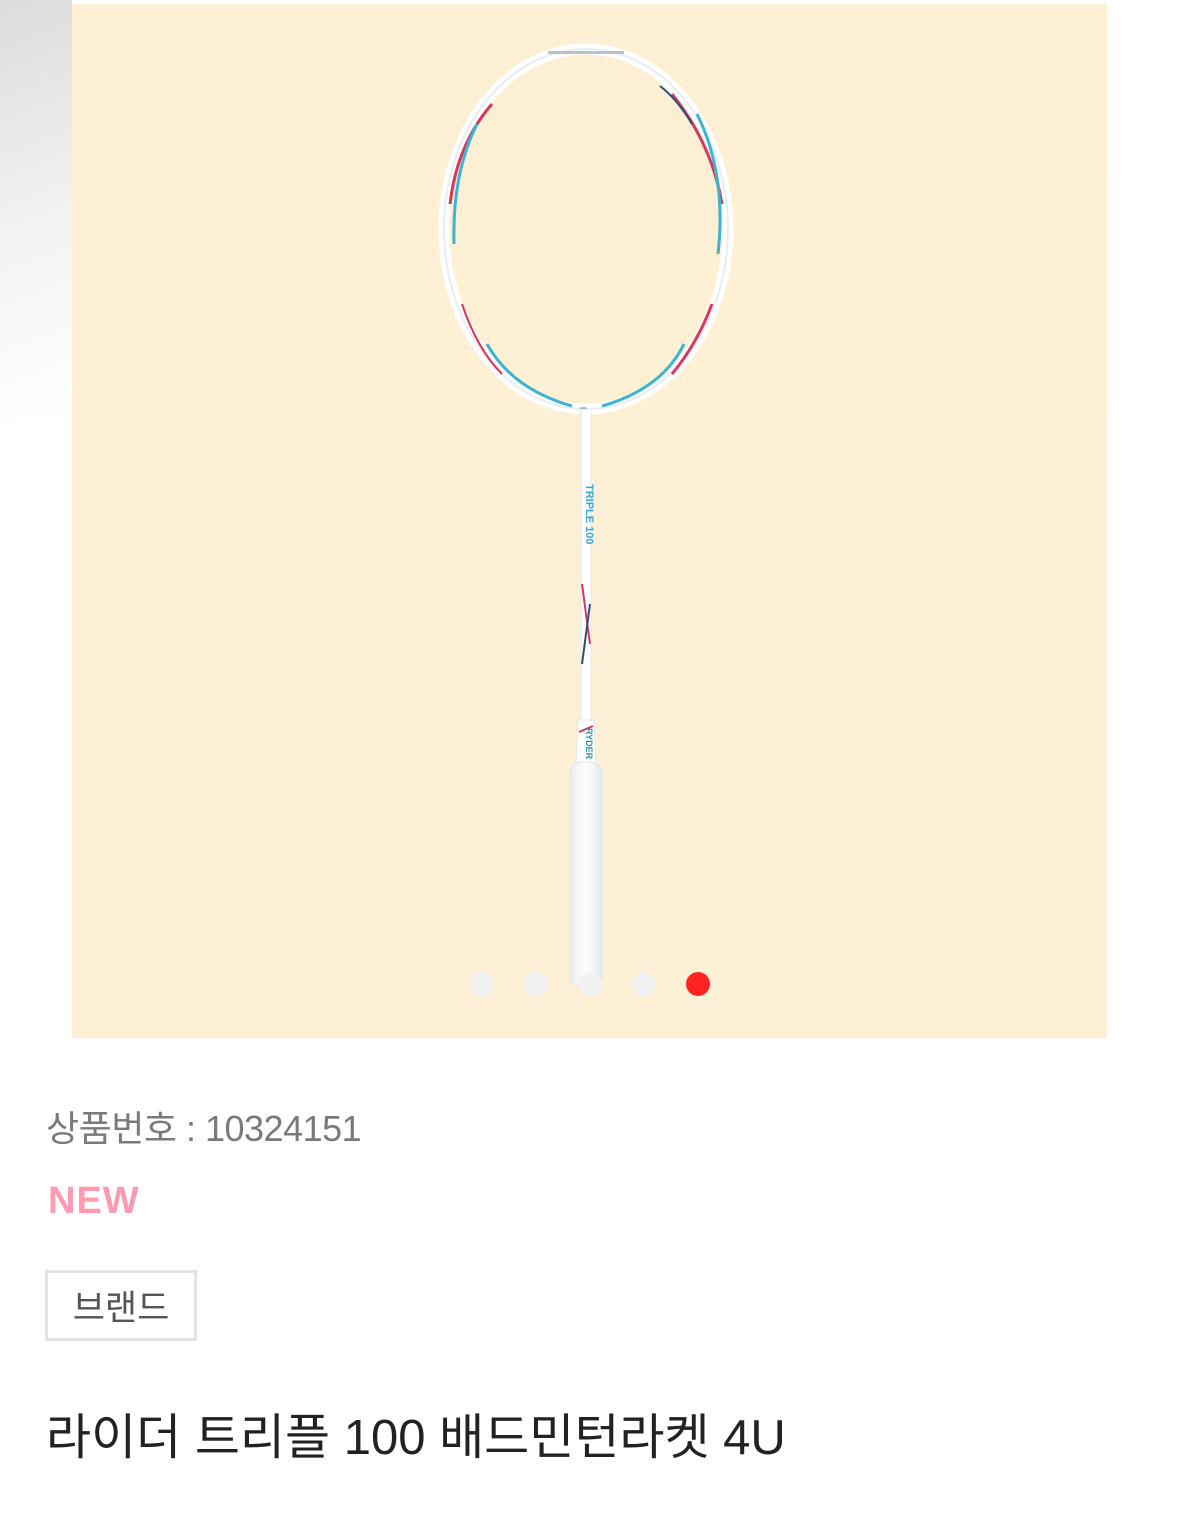 Image resolution: width=1179 pixels, height=1521 pixels. Describe the element at coordinates (204, 1128) in the screenshot. I see `product-number: 상품번호 : 10324151` at that location.